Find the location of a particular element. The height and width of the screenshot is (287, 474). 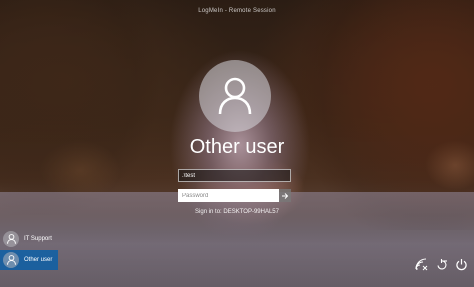

ease-of-access-button is located at coordinates (441, 264).